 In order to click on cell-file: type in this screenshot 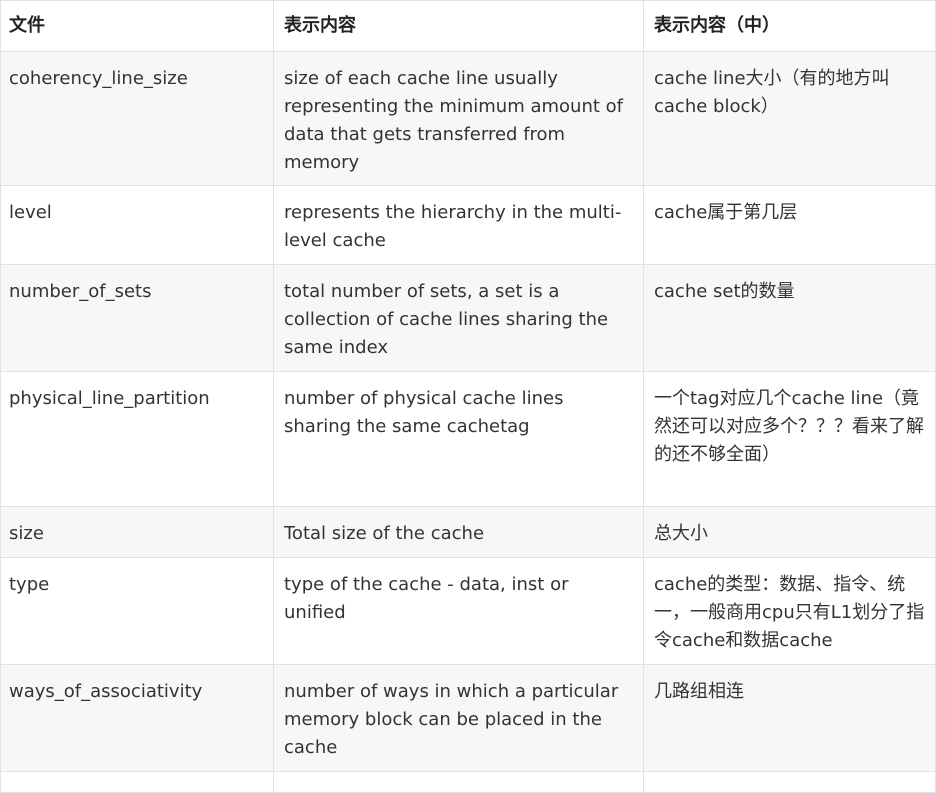, I will do `click(137, 611)`.